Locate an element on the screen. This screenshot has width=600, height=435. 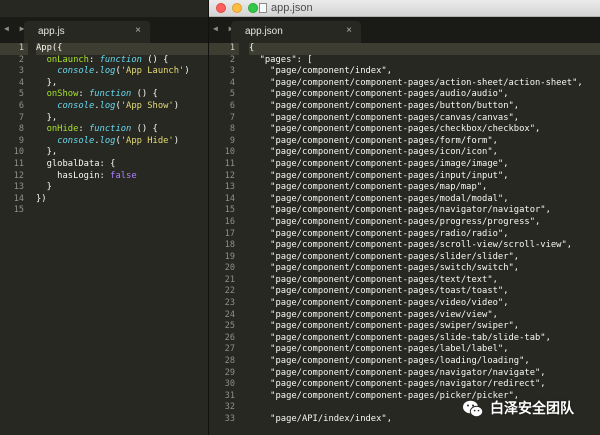
code-line: App({ is located at coordinates (122, 49).